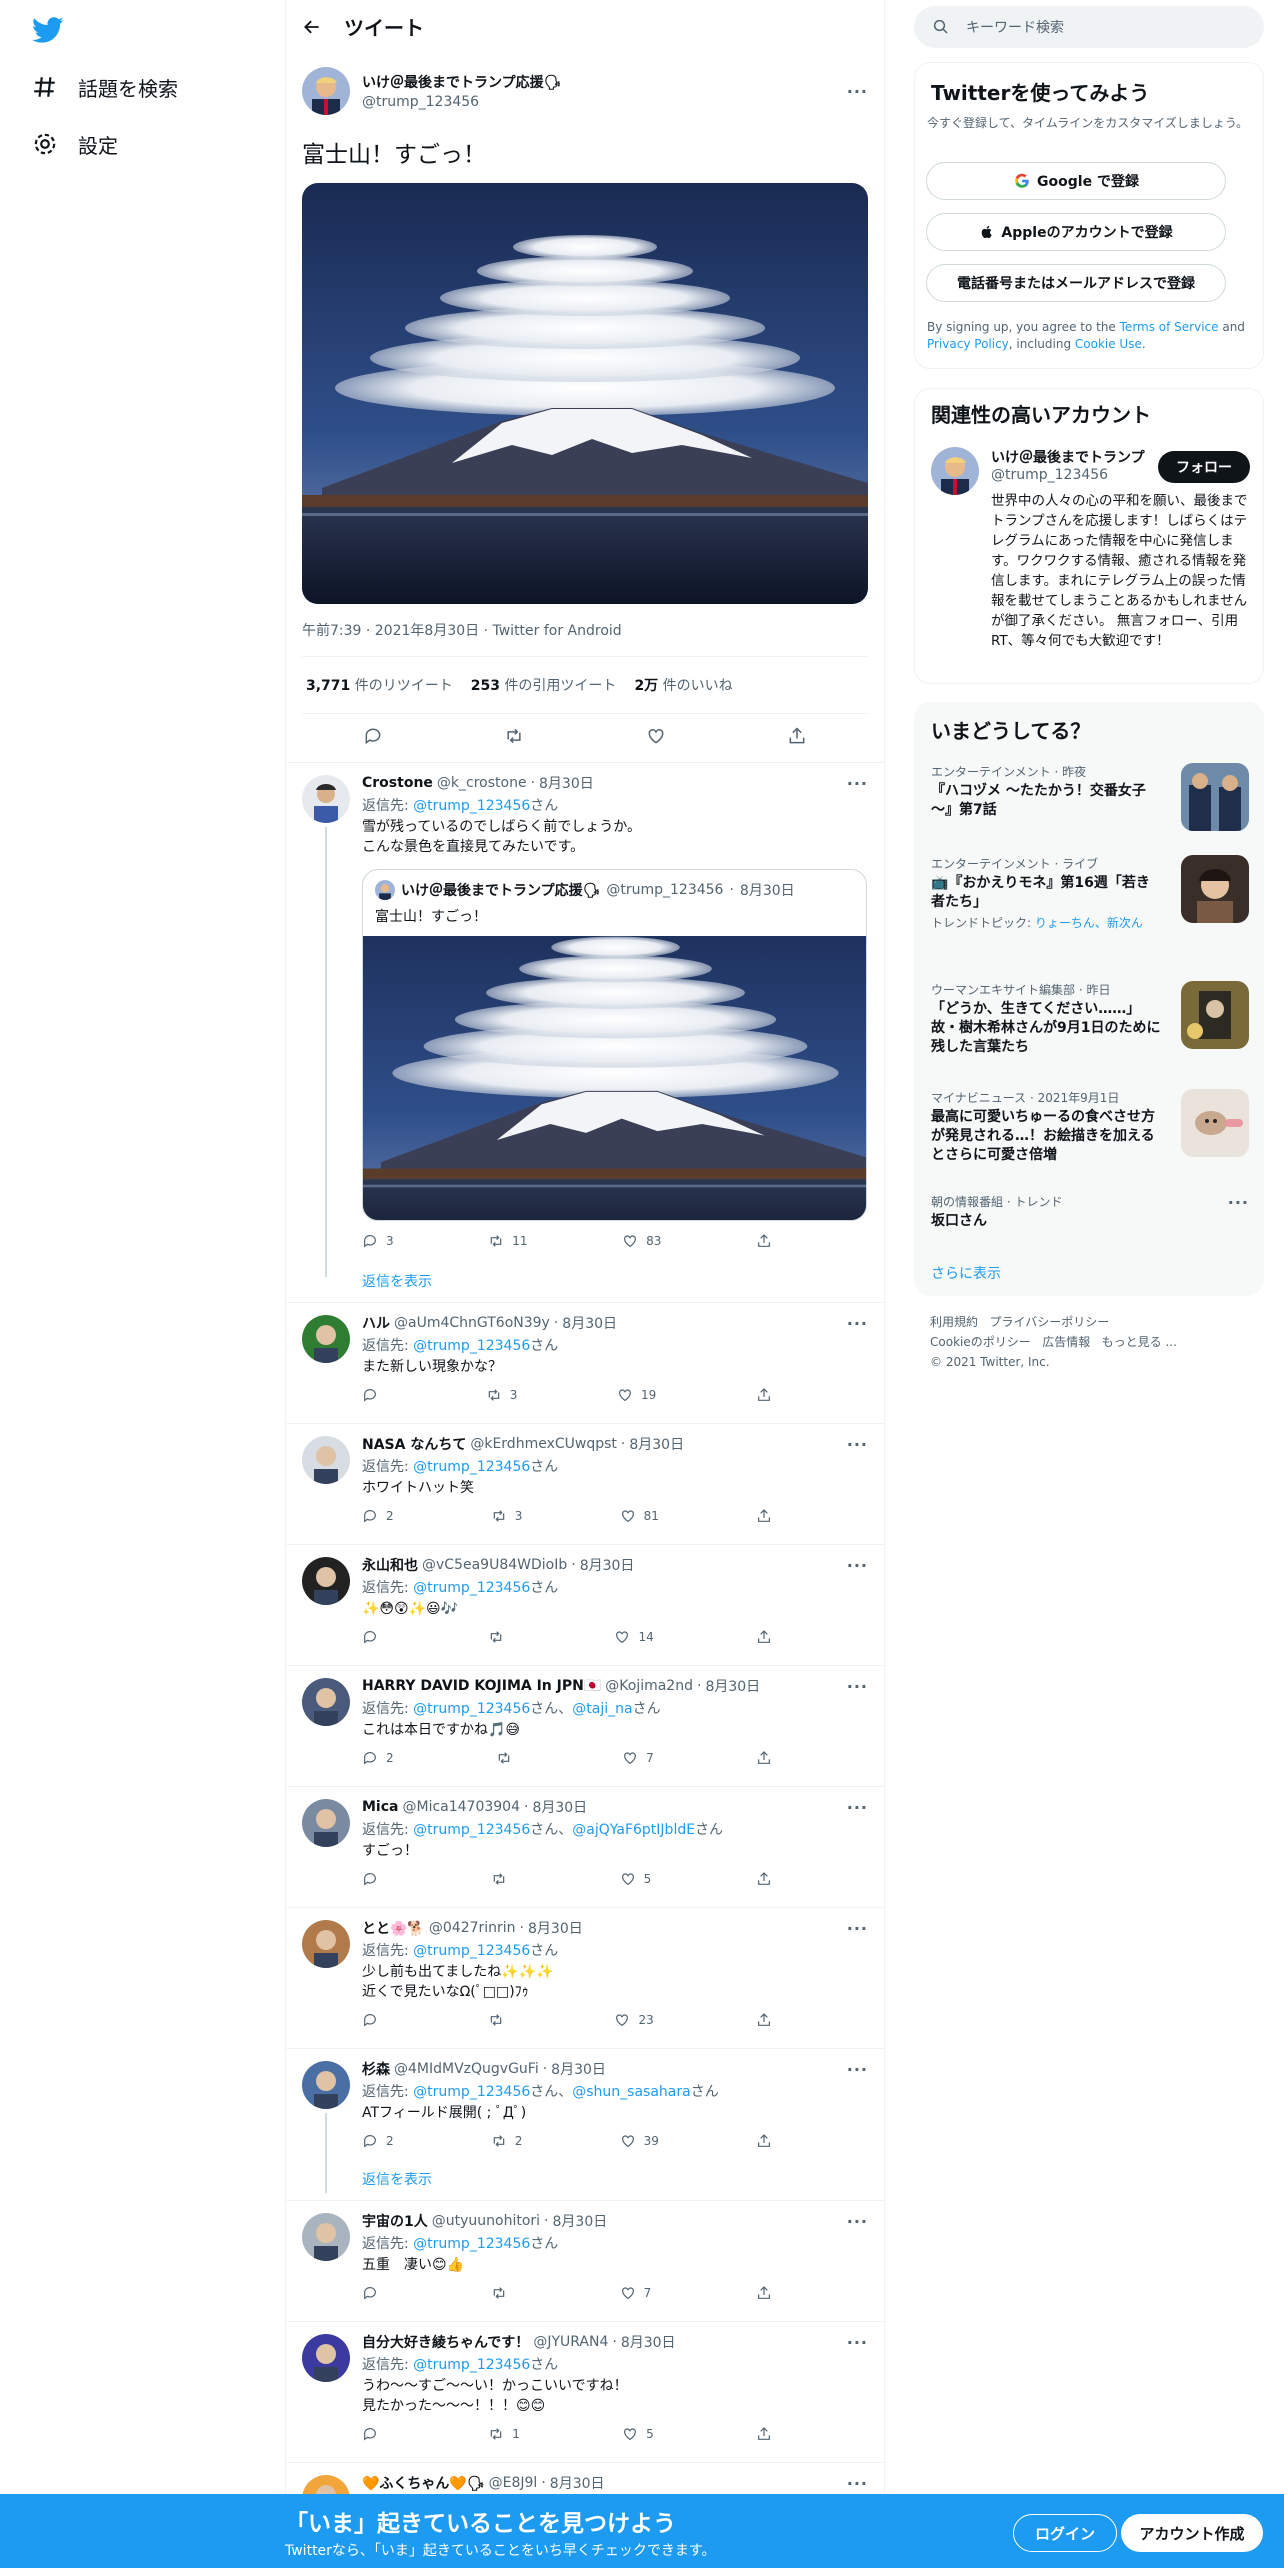 The image size is (1284, 2568). What do you see at coordinates (1108, 344) in the screenshot?
I see `cookie-link: Cookie Use` at bounding box center [1108, 344].